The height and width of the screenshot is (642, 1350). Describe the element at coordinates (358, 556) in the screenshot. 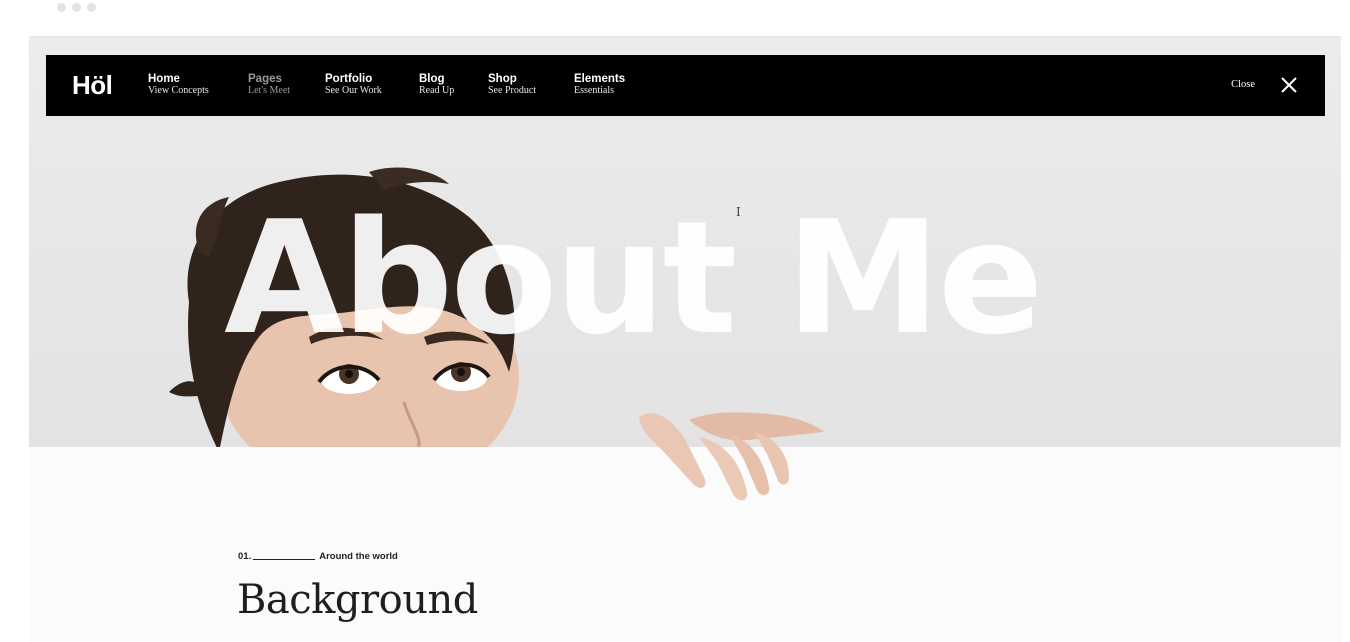

I see `section-eyebrow-text: Around the world` at that location.